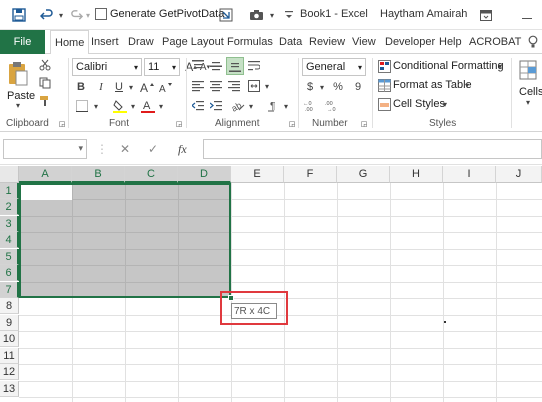 The height and width of the screenshot is (402, 542). What do you see at coordinates (107, 67) in the screenshot?
I see `font-name-dropdown: Calibri ▾` at bounding box center [107, 67].